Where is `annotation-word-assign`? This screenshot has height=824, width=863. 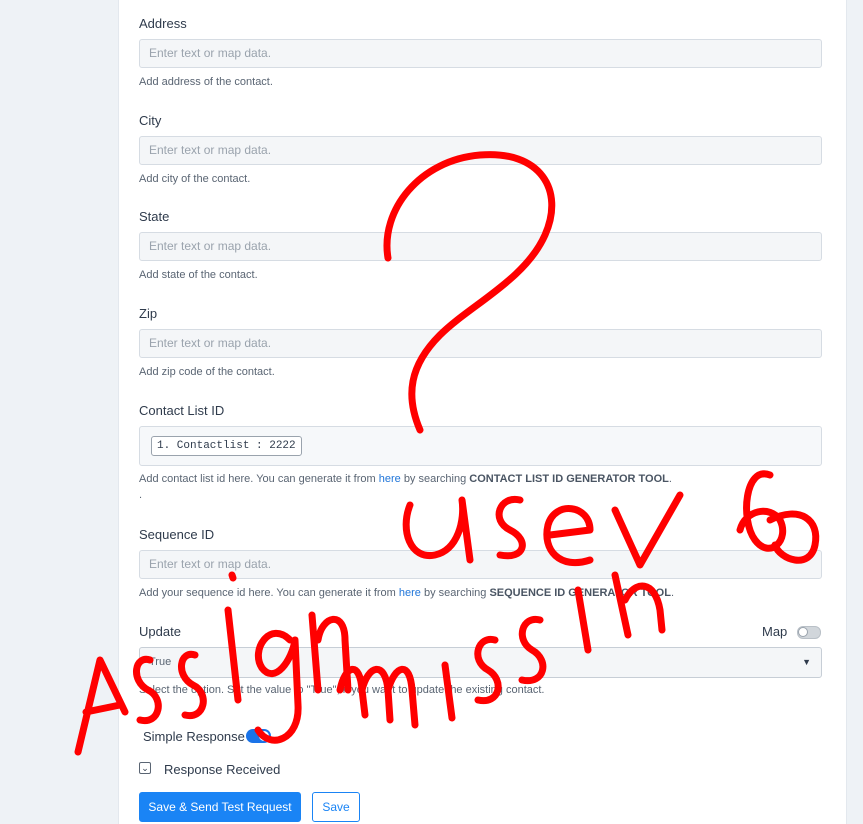
annotation-word-assign is located at coordinates (213, 663).